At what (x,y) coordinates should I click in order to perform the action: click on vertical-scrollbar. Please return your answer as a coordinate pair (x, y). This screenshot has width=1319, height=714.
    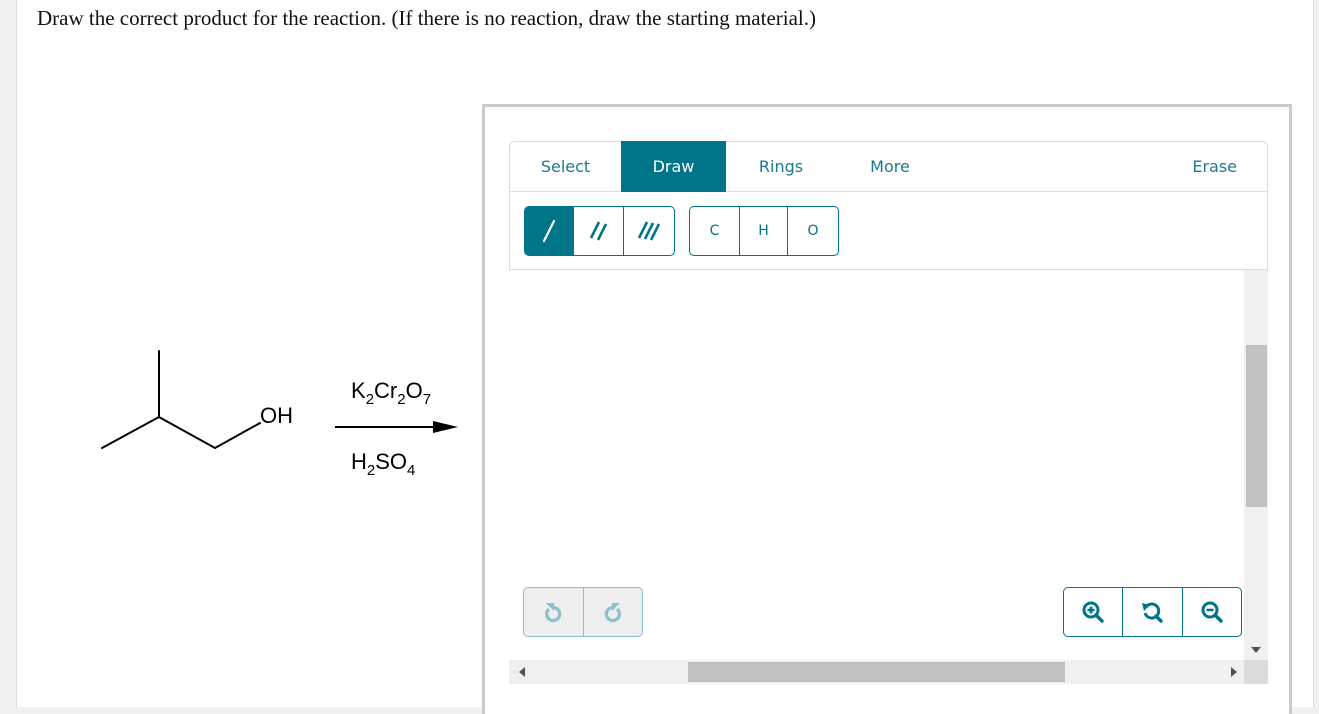
    Looking at the image, I should click on (1256, 477).